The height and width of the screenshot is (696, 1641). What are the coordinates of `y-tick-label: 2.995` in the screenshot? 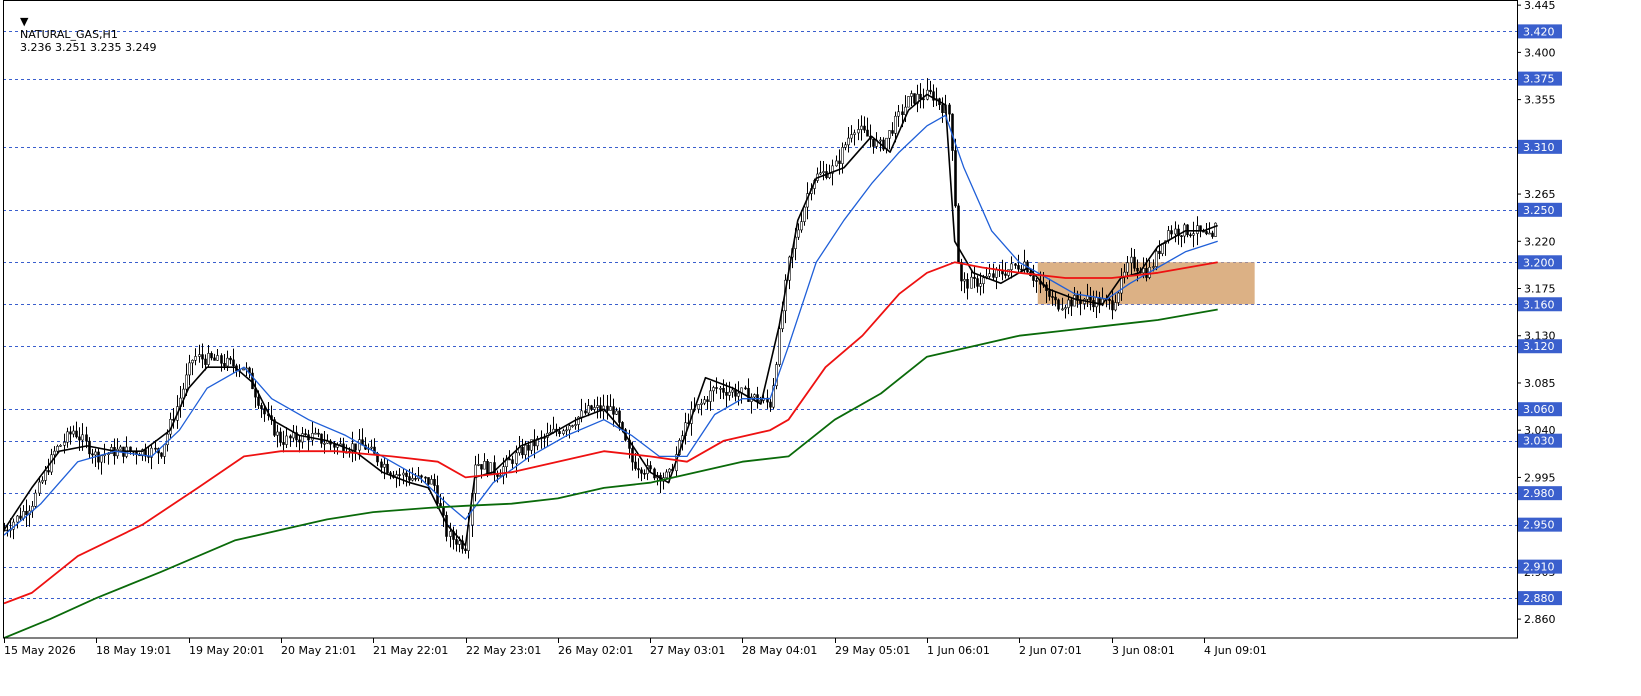 It's located at (1540, 477).